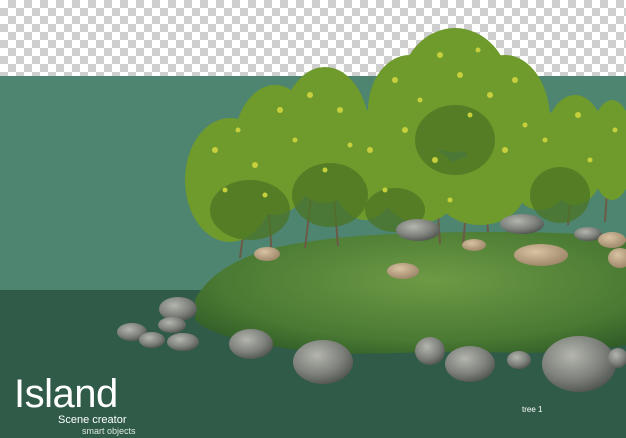 The width and height of the screenshot is (626, 438). I want to click on caption-title: Island, so click(66, 394).